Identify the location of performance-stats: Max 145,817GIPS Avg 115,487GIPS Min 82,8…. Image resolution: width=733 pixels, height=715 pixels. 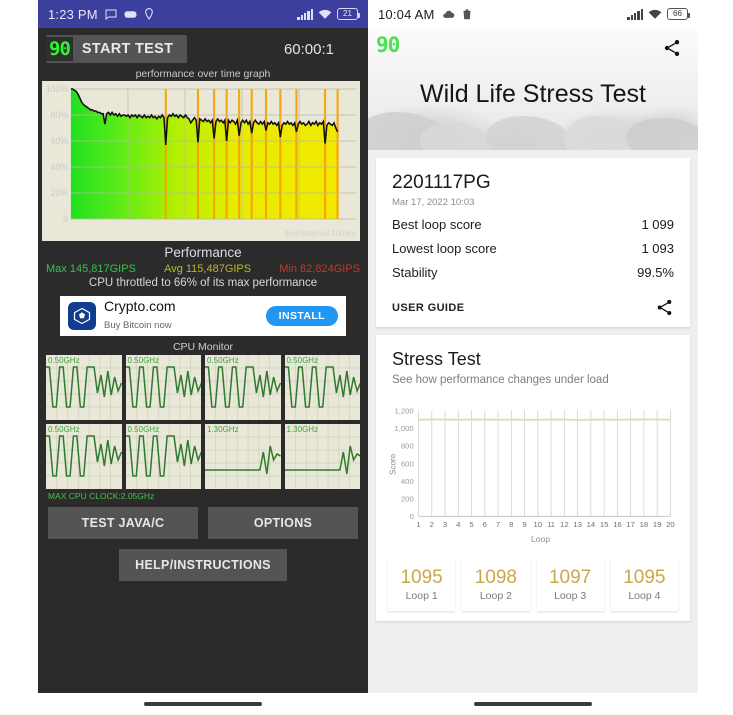
(203, 267).